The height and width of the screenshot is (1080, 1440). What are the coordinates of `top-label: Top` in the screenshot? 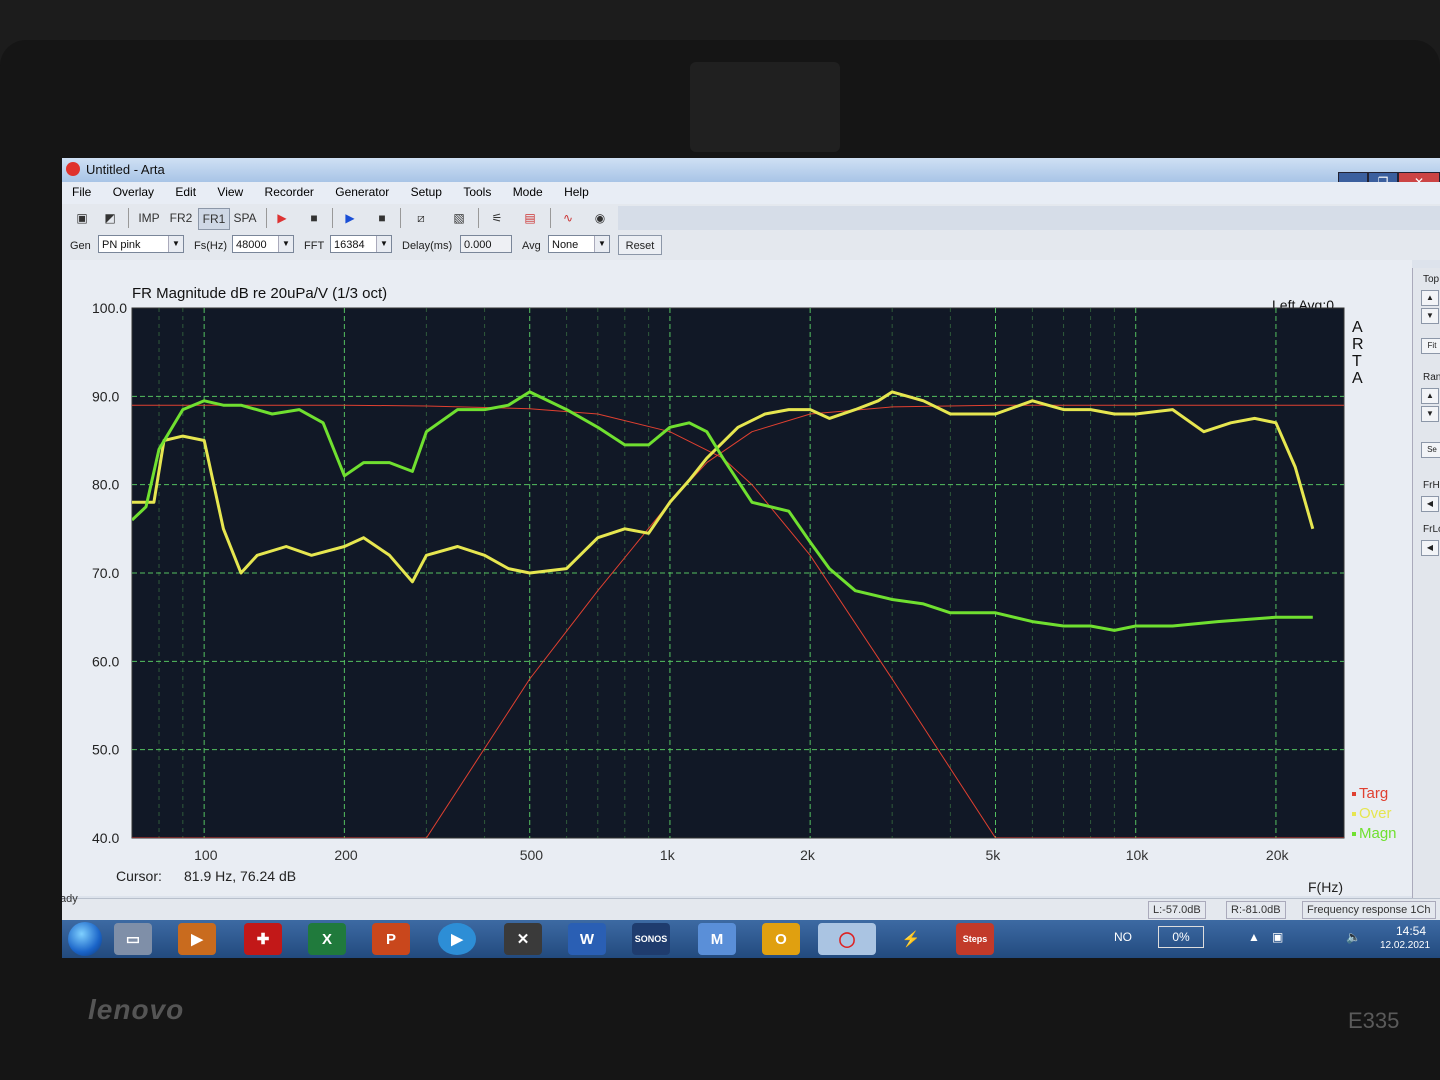 It's located at (1431, 279).